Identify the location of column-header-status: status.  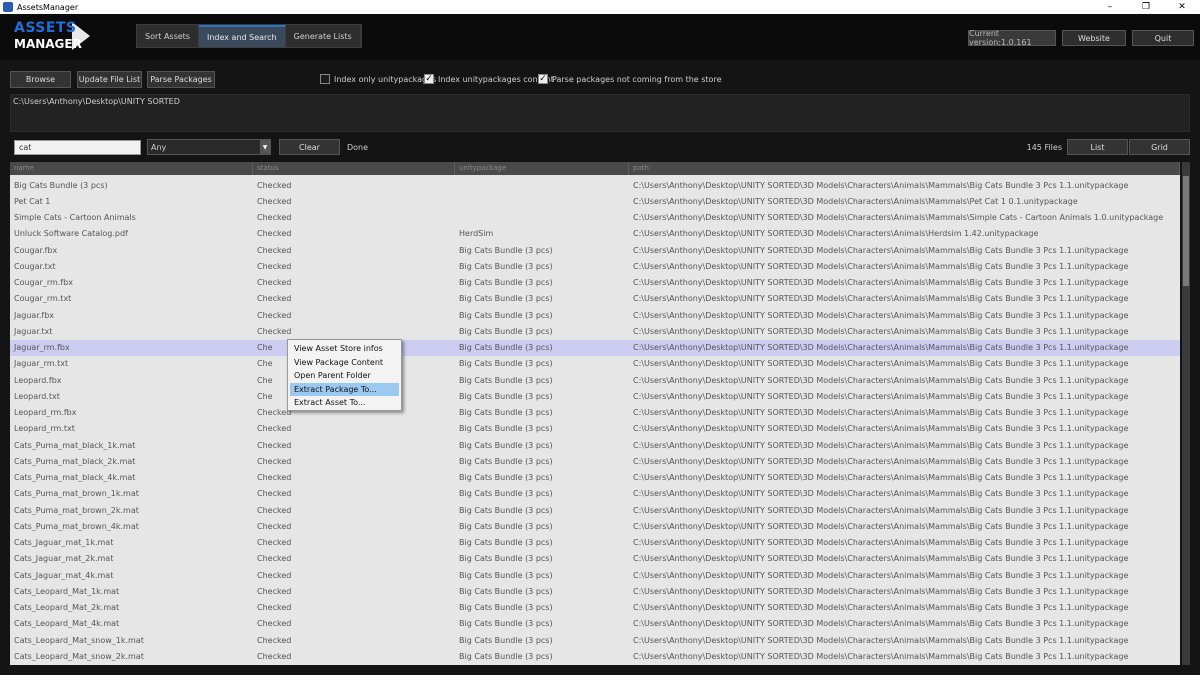
(354, 168).